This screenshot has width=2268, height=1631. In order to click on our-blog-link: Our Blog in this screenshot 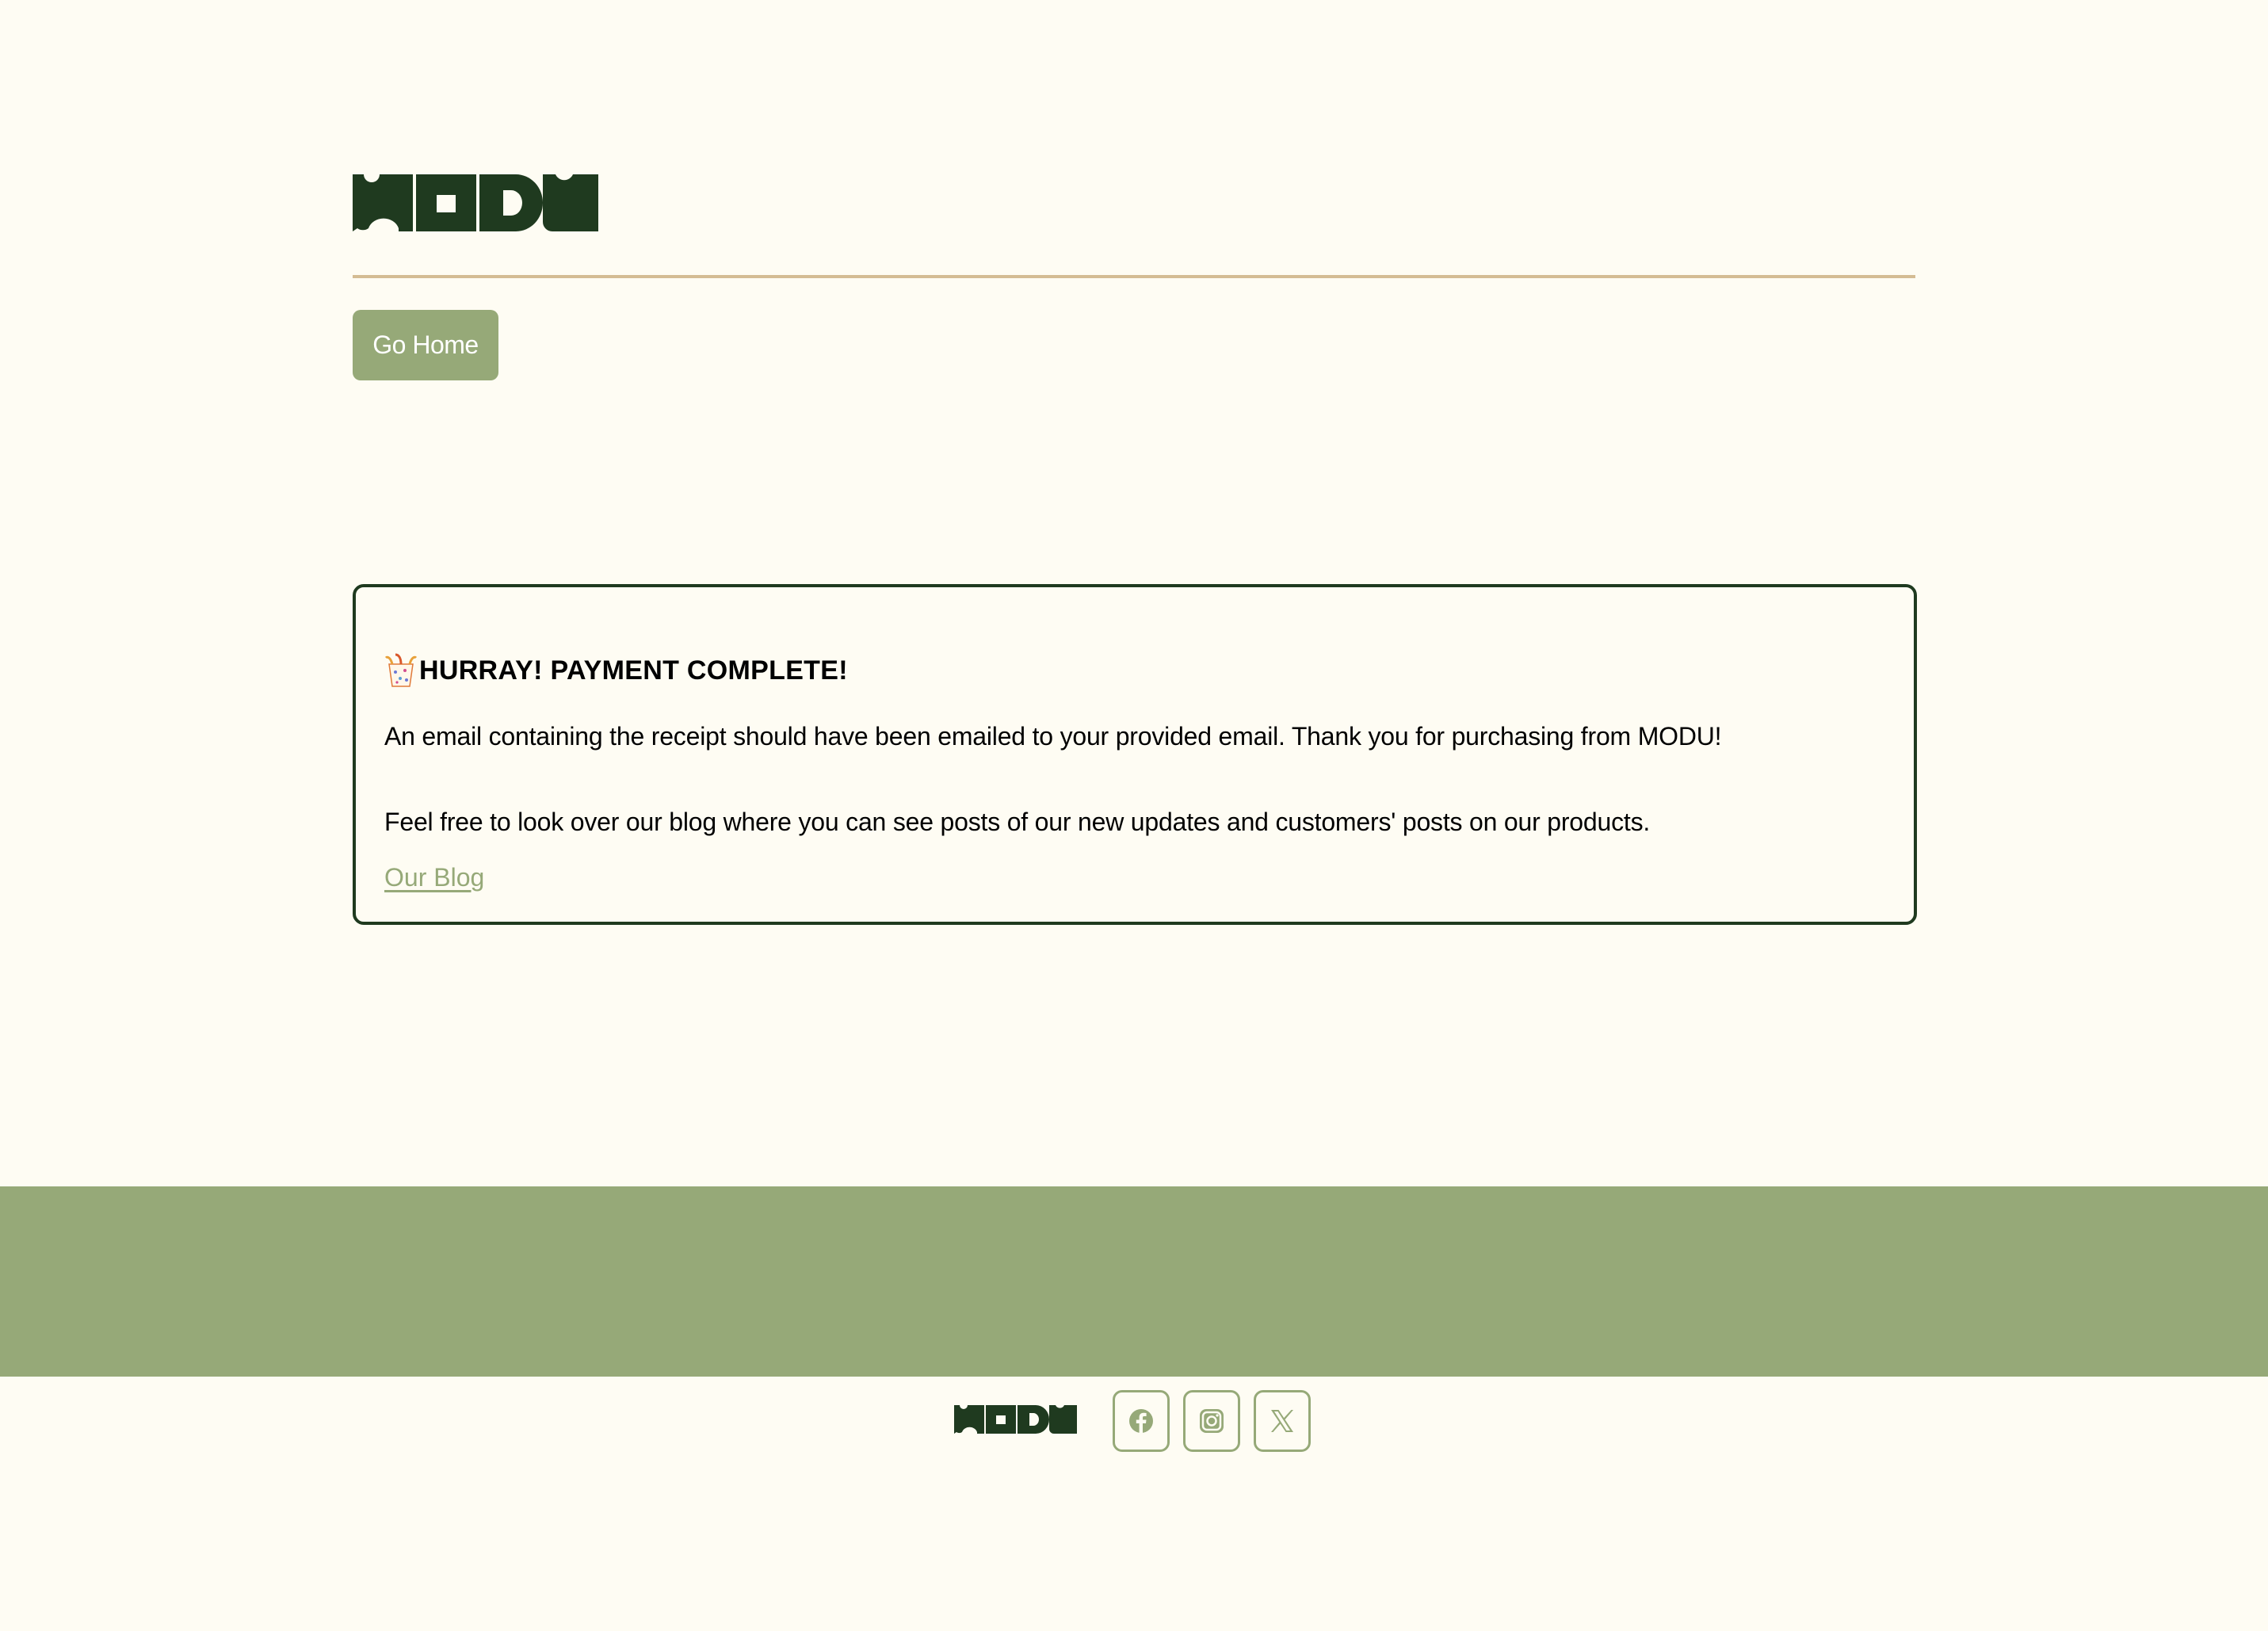, I will do `click(434, 877)`.